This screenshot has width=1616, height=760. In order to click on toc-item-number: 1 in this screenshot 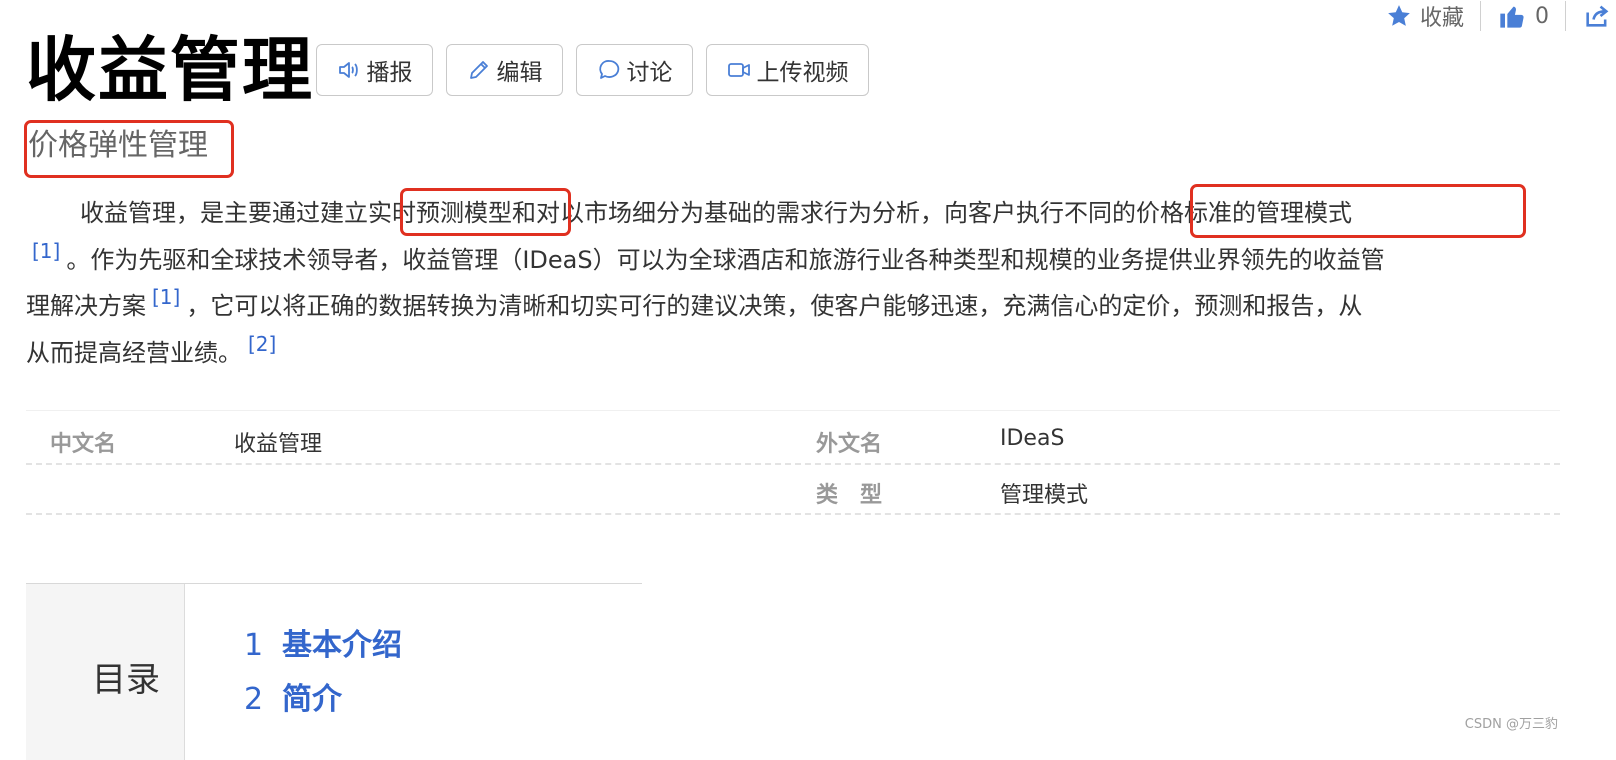, I will do `click(254, 645)`.